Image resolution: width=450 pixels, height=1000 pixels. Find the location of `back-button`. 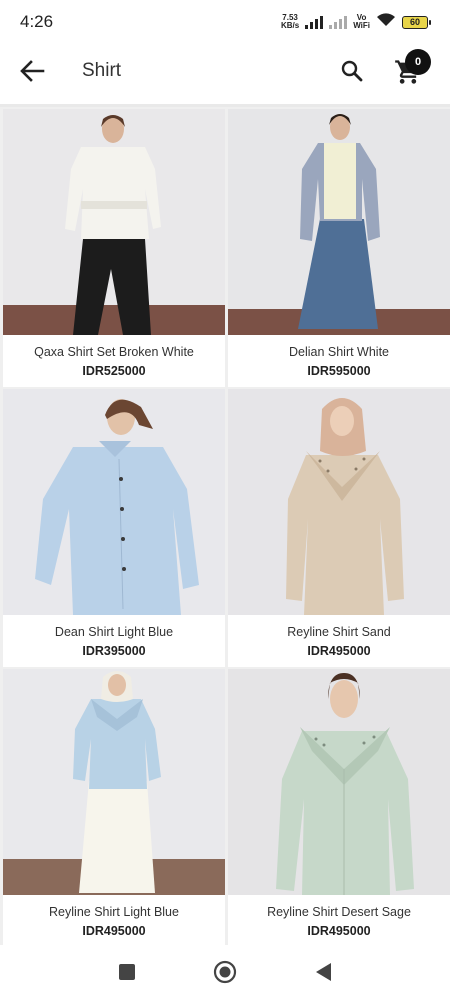

back-button is located at coordinates (32, 73).